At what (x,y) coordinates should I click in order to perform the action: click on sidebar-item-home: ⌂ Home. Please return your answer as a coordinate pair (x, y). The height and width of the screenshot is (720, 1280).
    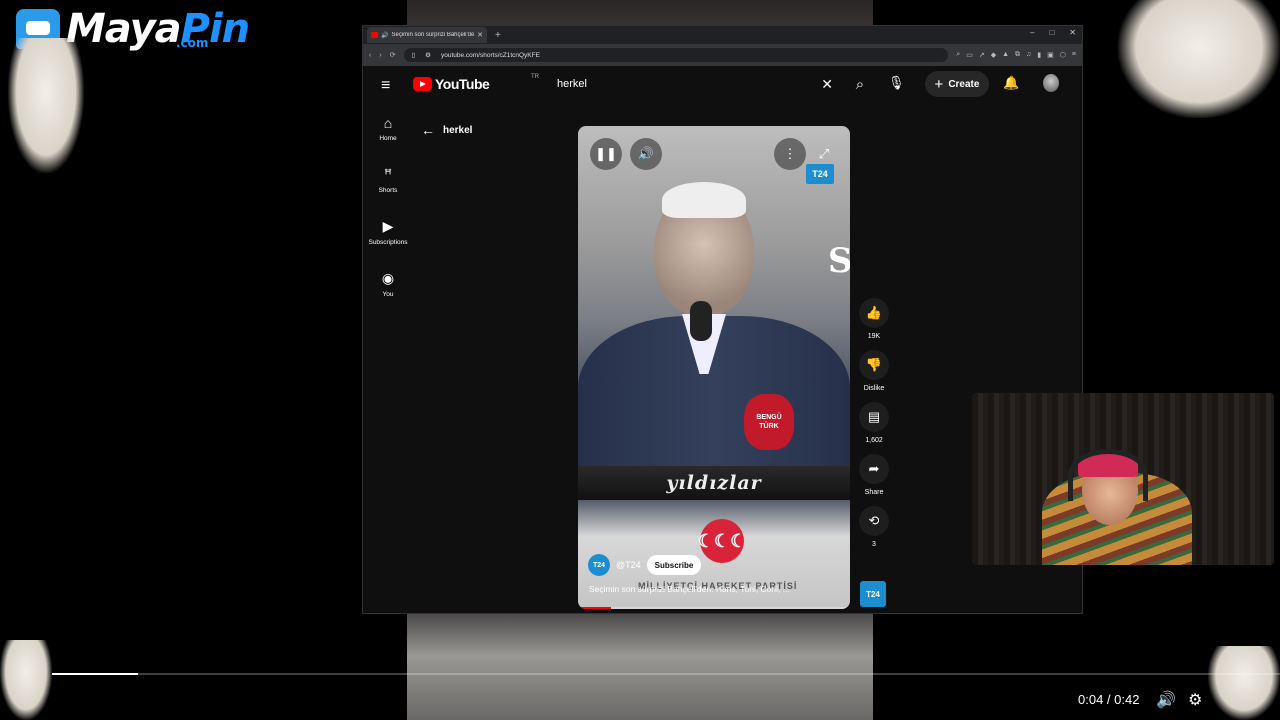
    Looking at the image, I should click on (388, 128).